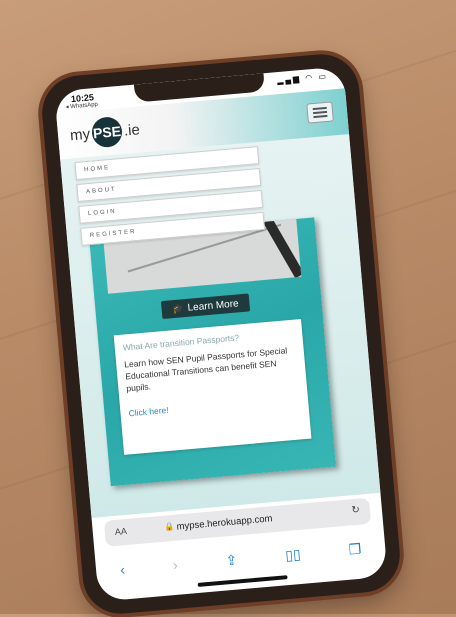 The image size is (456, 617). I want to click on logo-suffix: .ie, so click(132, 130).